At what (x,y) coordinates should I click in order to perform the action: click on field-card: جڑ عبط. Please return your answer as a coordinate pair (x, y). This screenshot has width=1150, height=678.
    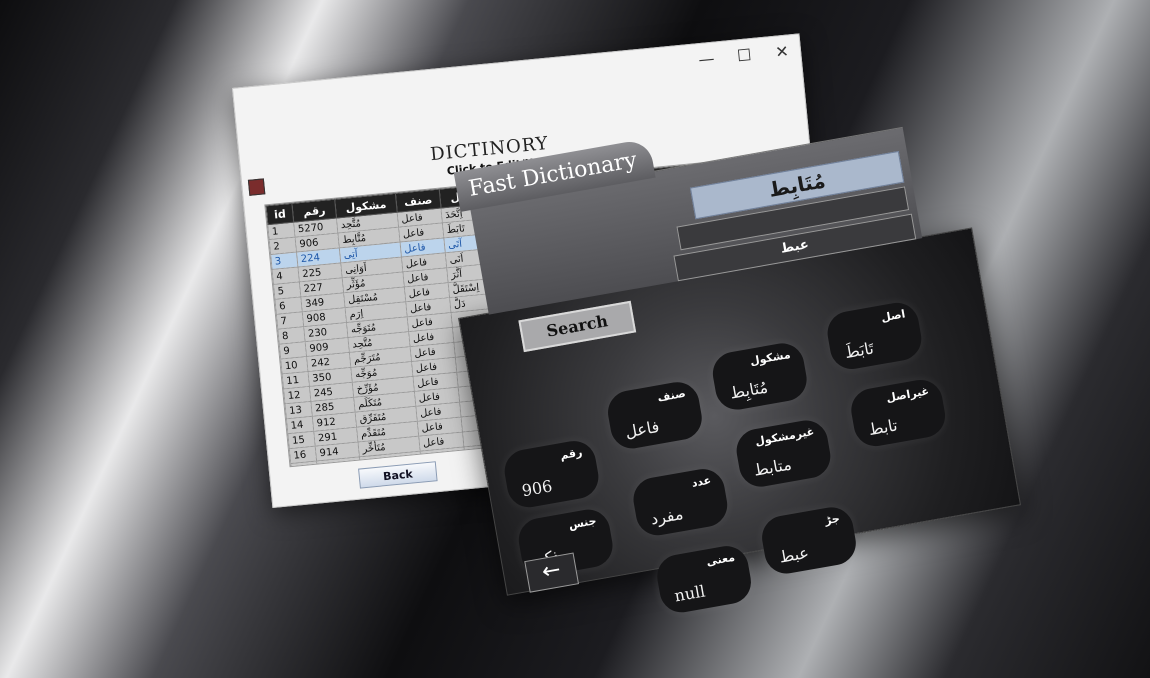
    Looking at the image, I should click on (809, 540).